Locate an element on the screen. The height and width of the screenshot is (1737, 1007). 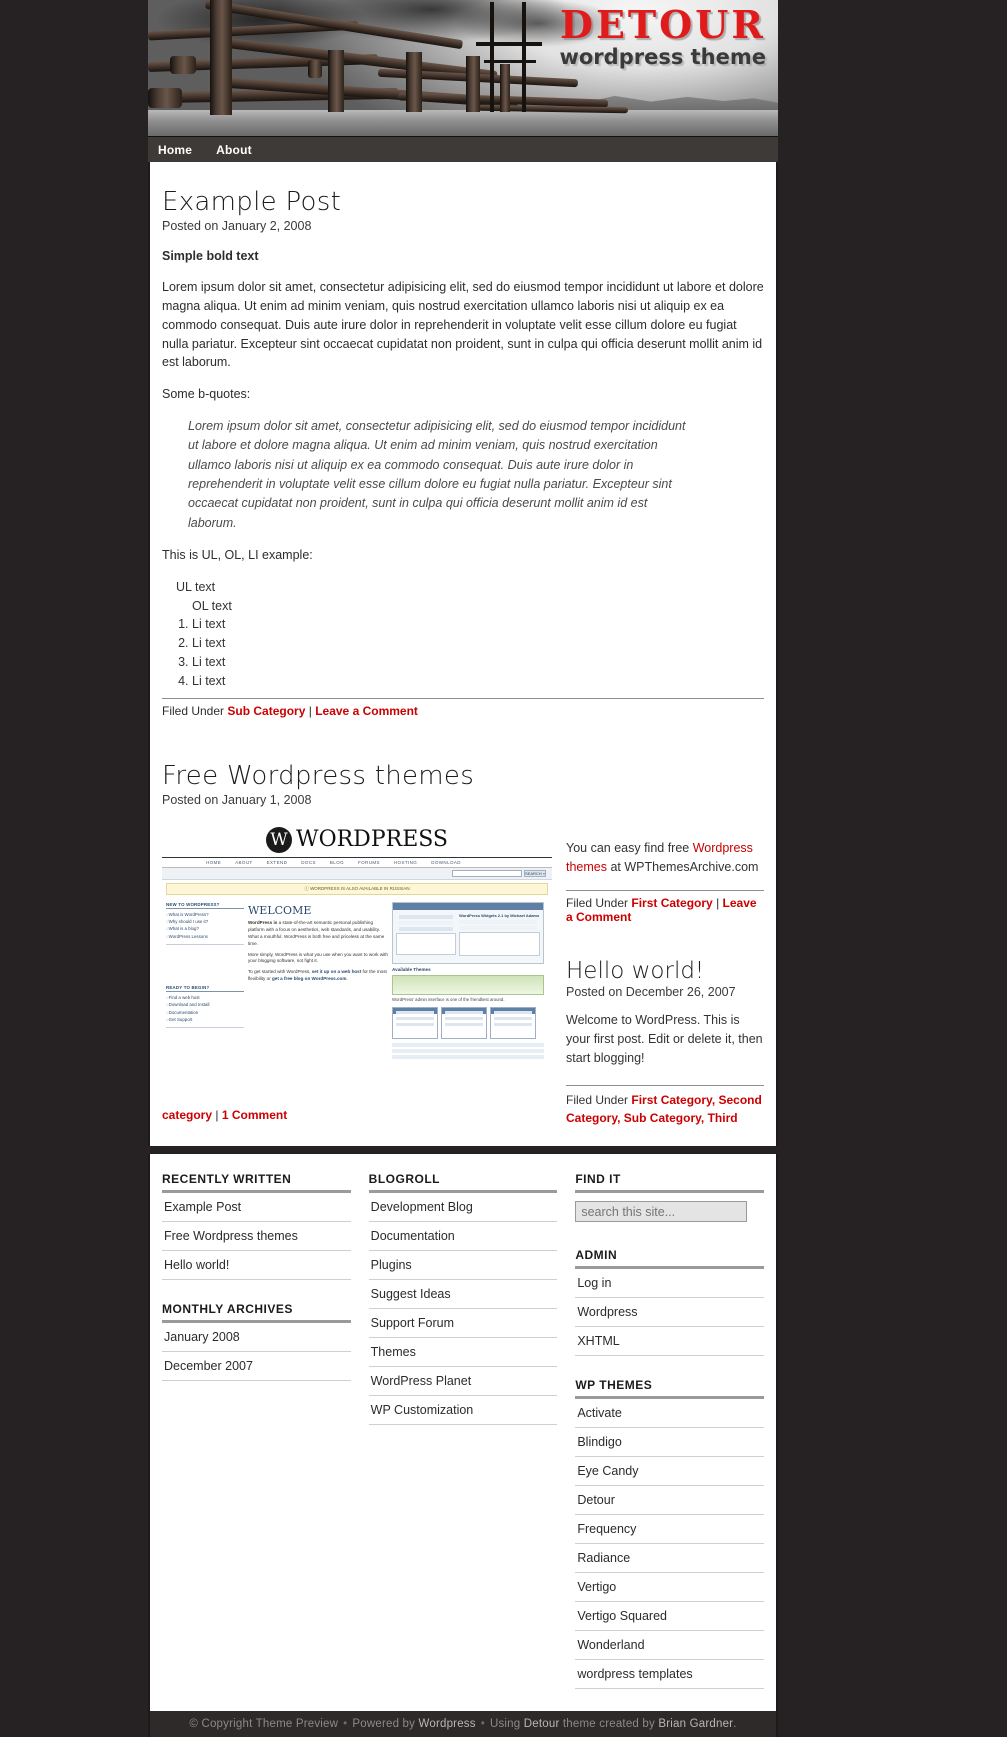
list-item: Hello world! is located at coordinates (256, 1265).